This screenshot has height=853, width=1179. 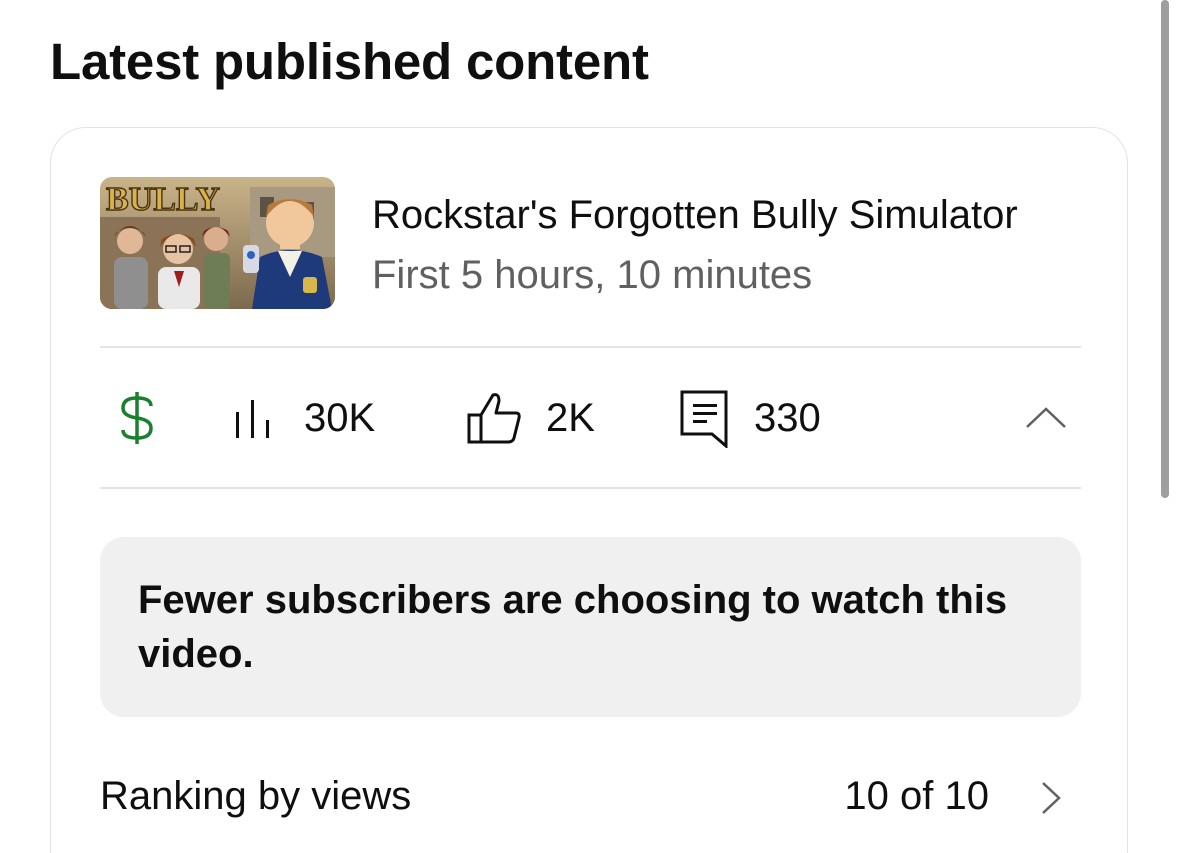 I want to click on video-thumbnail: BULLY, so click(x=217, y=243).